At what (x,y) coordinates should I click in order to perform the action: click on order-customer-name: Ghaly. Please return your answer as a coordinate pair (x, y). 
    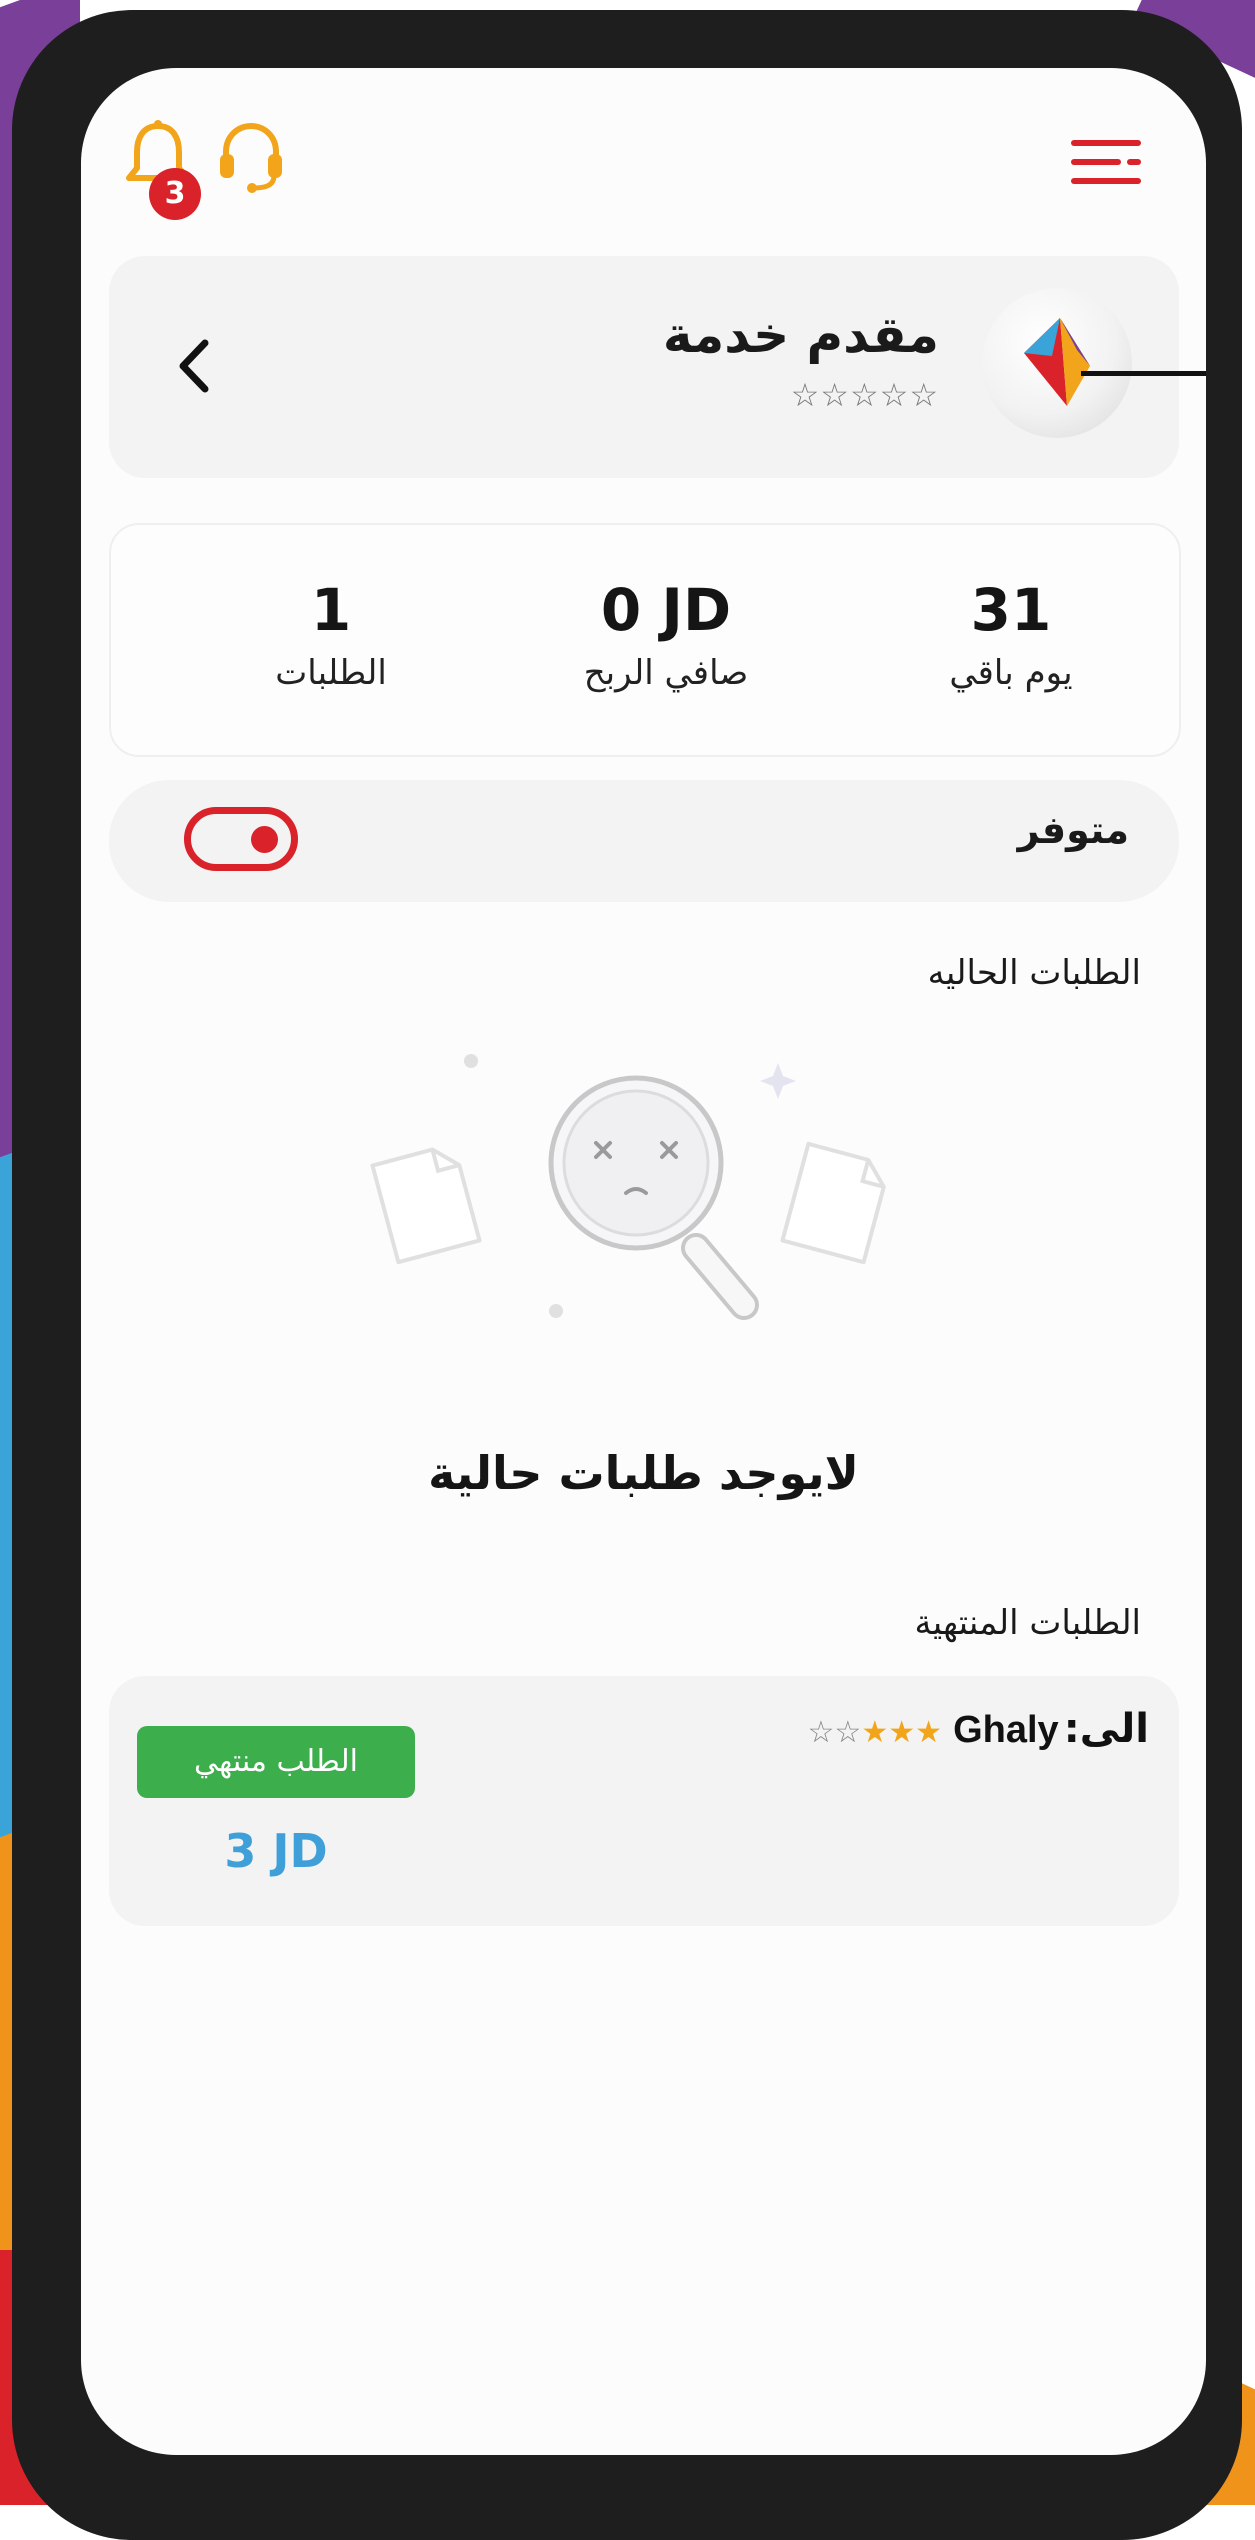
    Looking at the image, I should click on (1006, 1730).